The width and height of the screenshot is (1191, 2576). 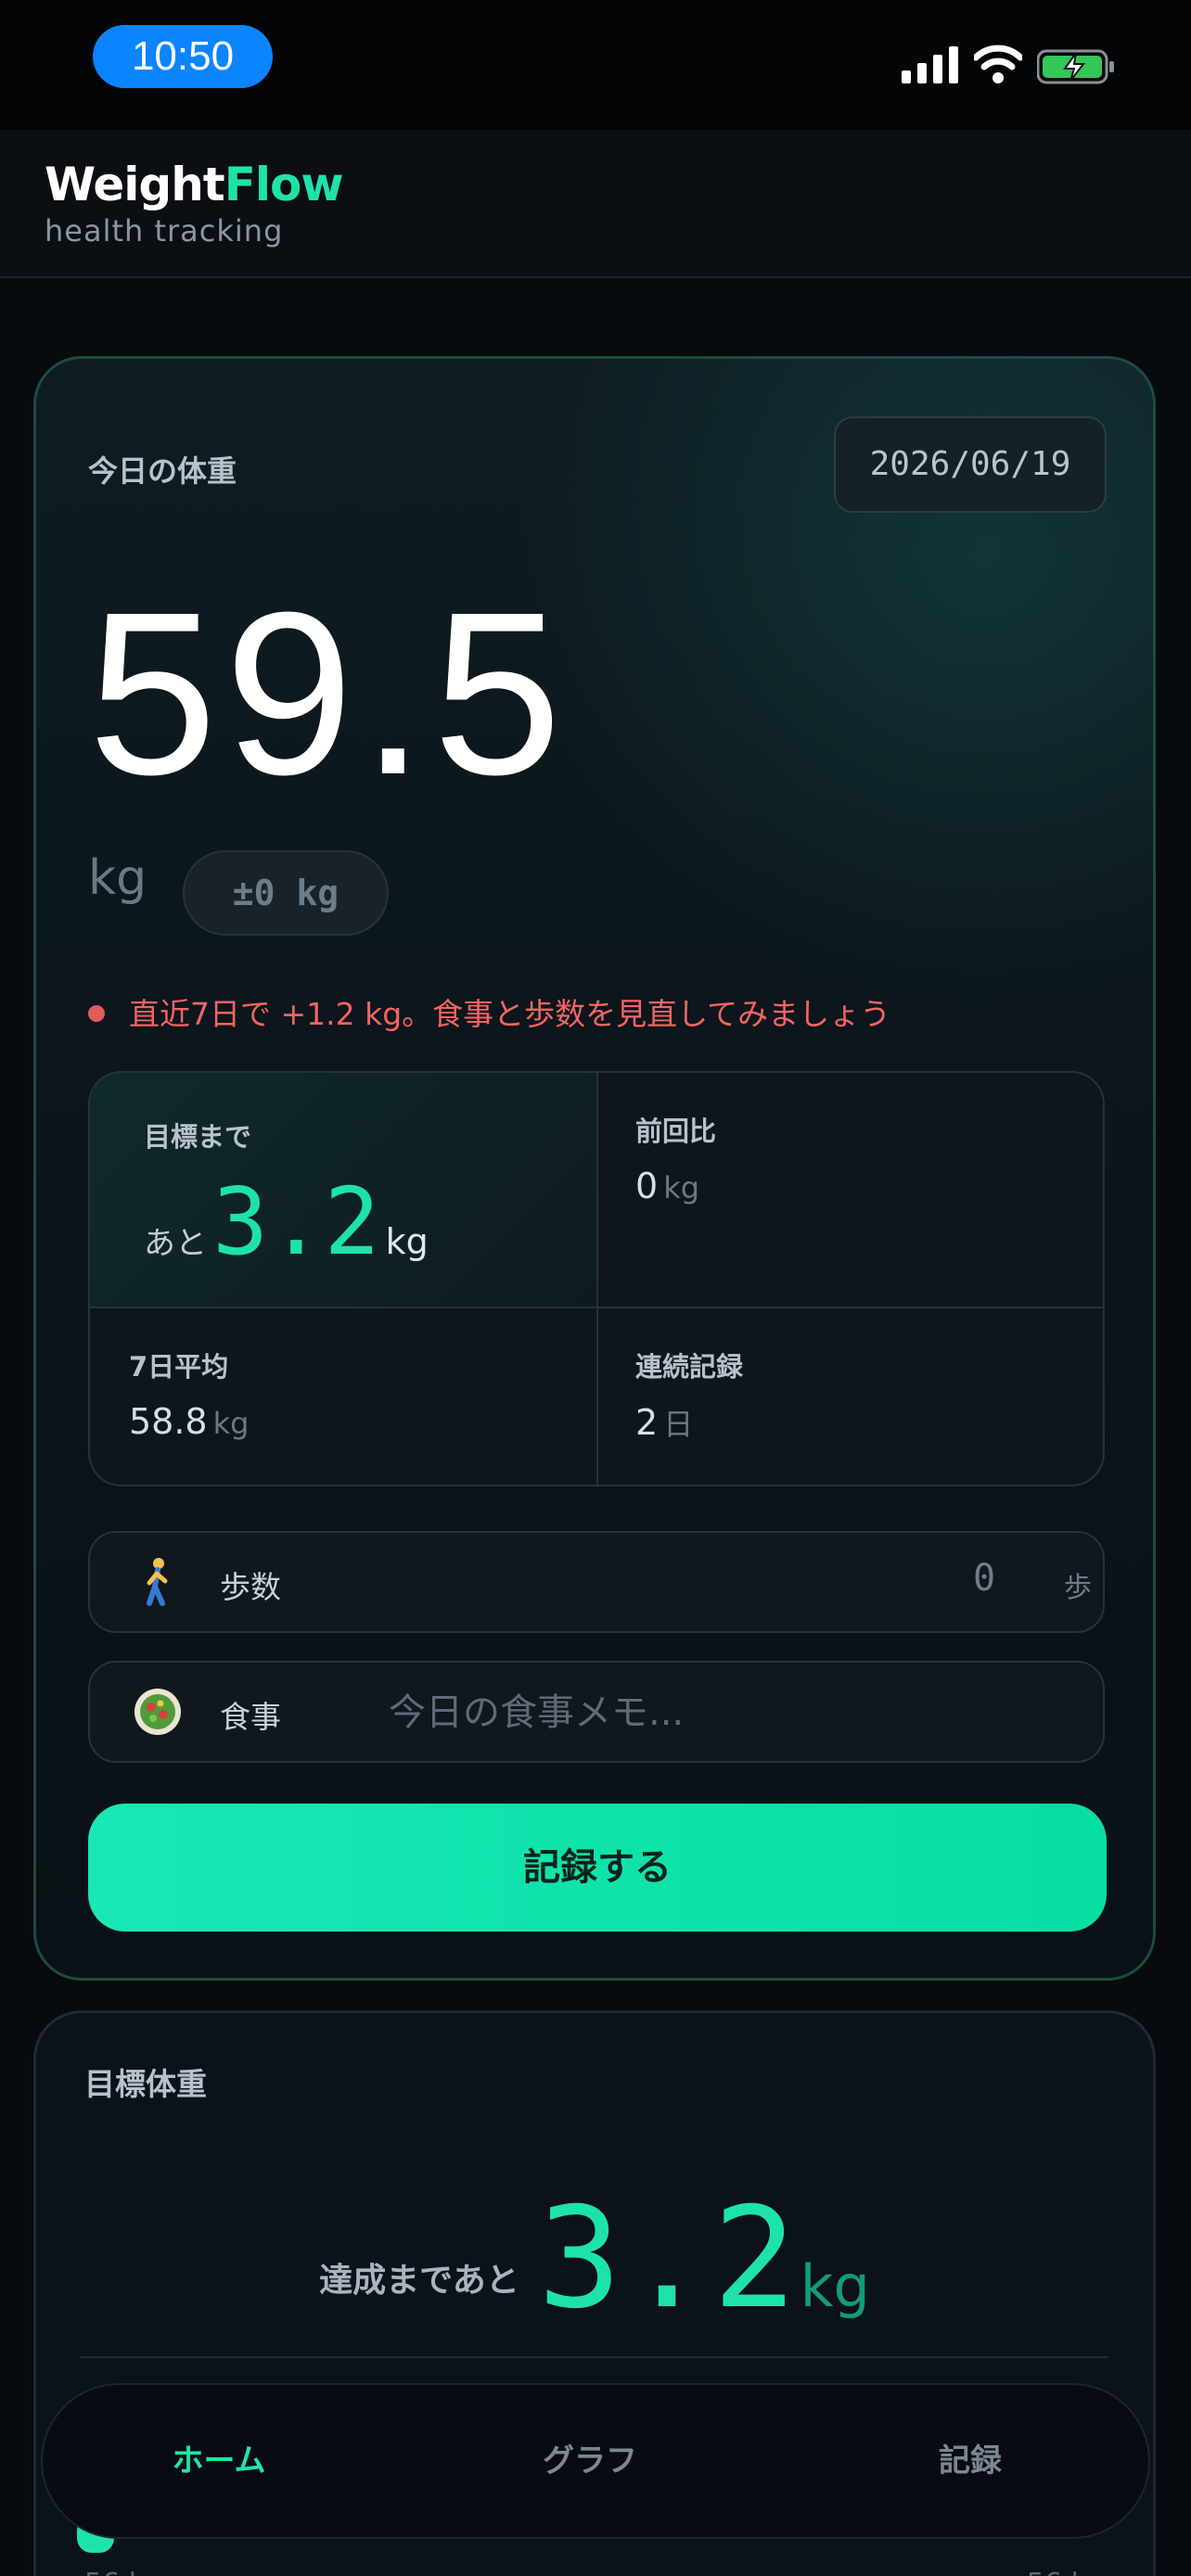 I want to click on stat-goal-value: 3.2, so click(x=296, y=1222).